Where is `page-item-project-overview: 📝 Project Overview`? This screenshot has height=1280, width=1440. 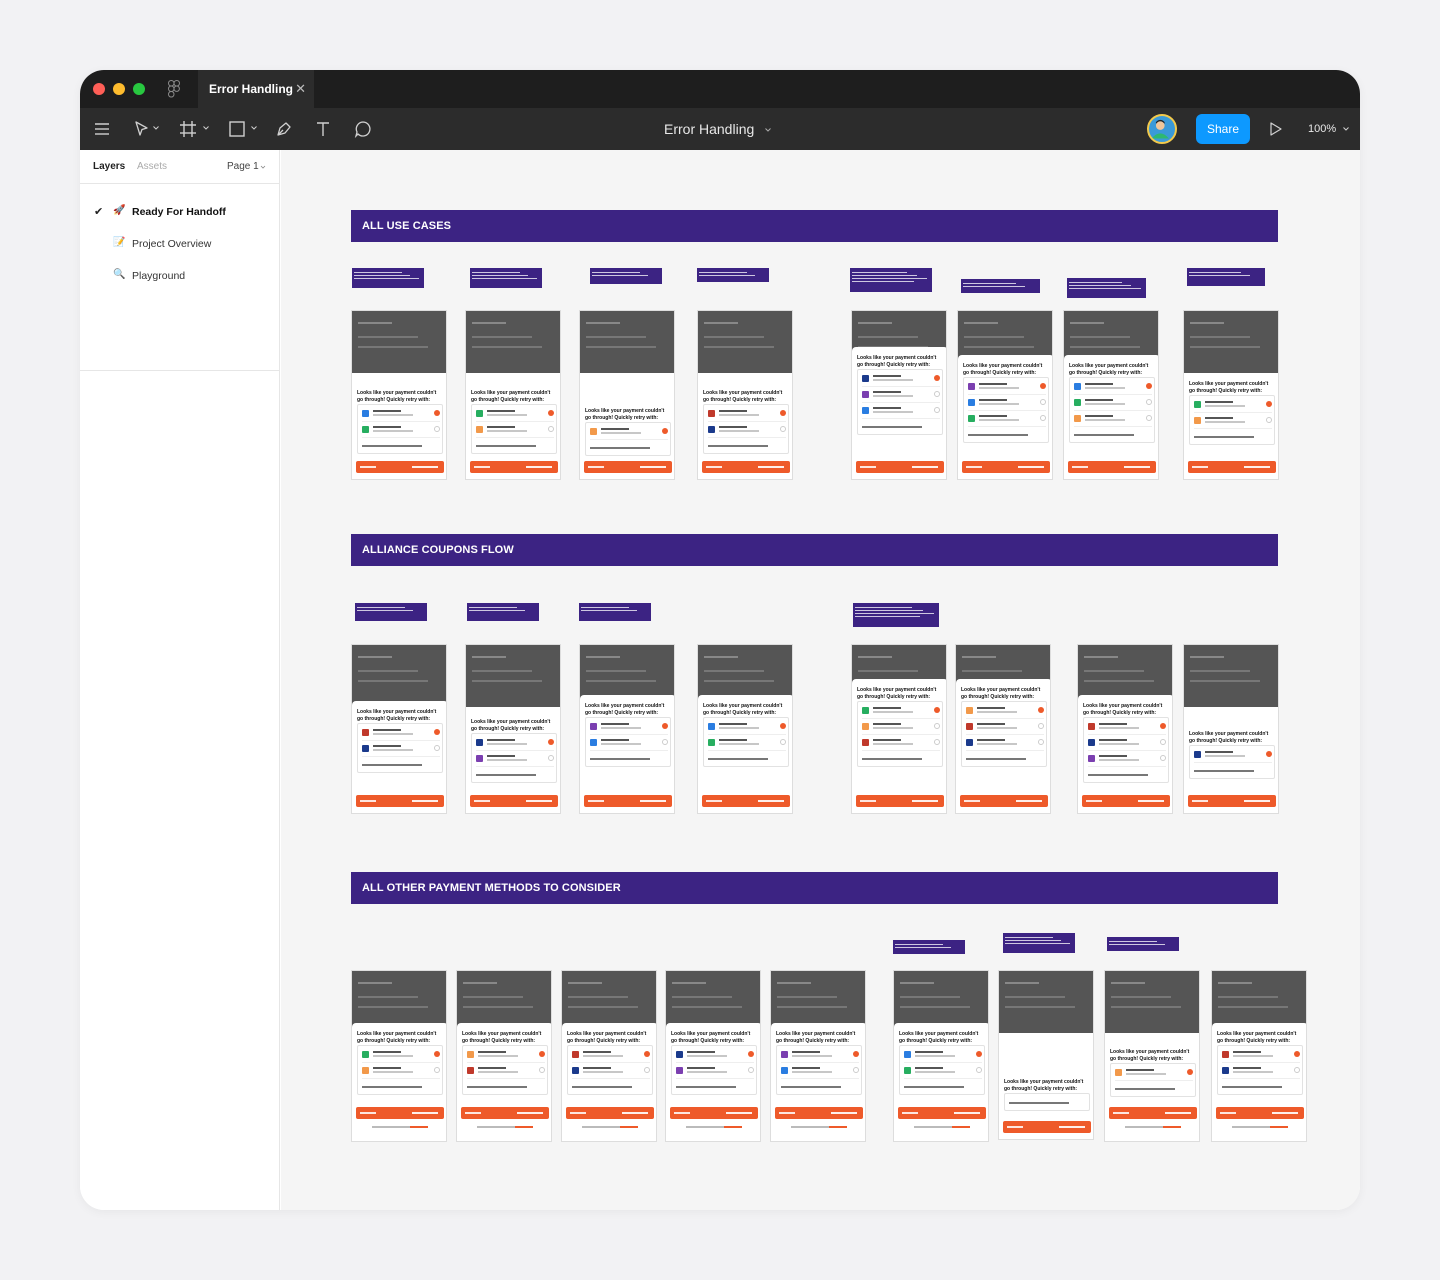
page-item-project-overview: 📝 Project Overview is located at coordinates (180, 244).